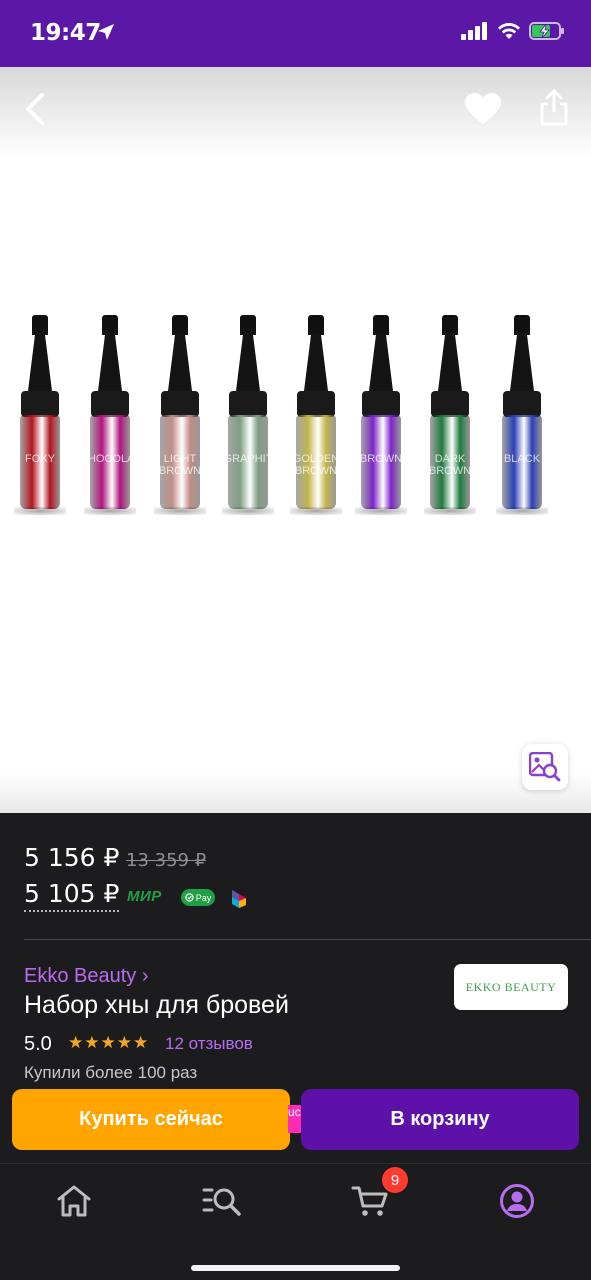  I want to click on current-price: 5 156 ₽, so click(72, 857).